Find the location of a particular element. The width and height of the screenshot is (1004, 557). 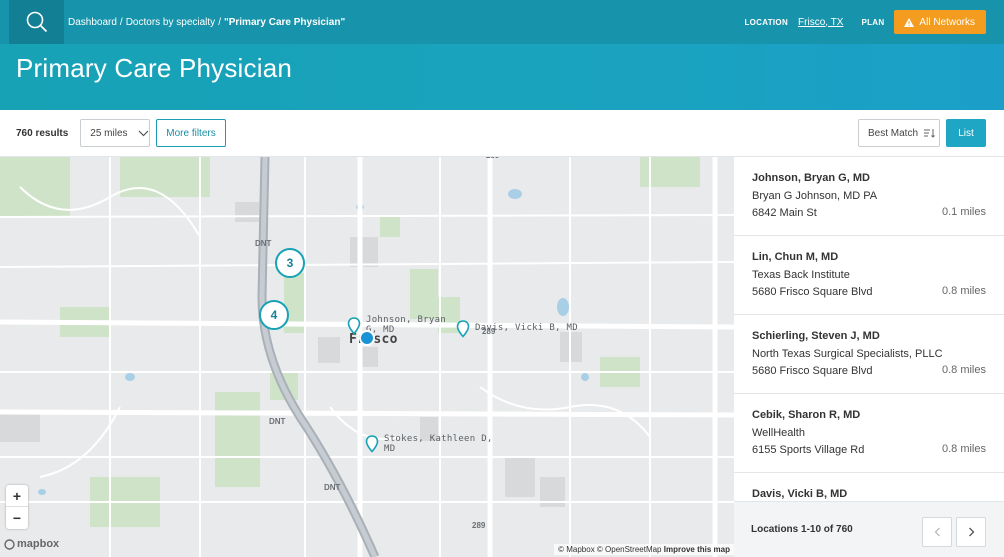

doctor-name: Cebik, Sharon R, MD is located at coordinates (869, 416).